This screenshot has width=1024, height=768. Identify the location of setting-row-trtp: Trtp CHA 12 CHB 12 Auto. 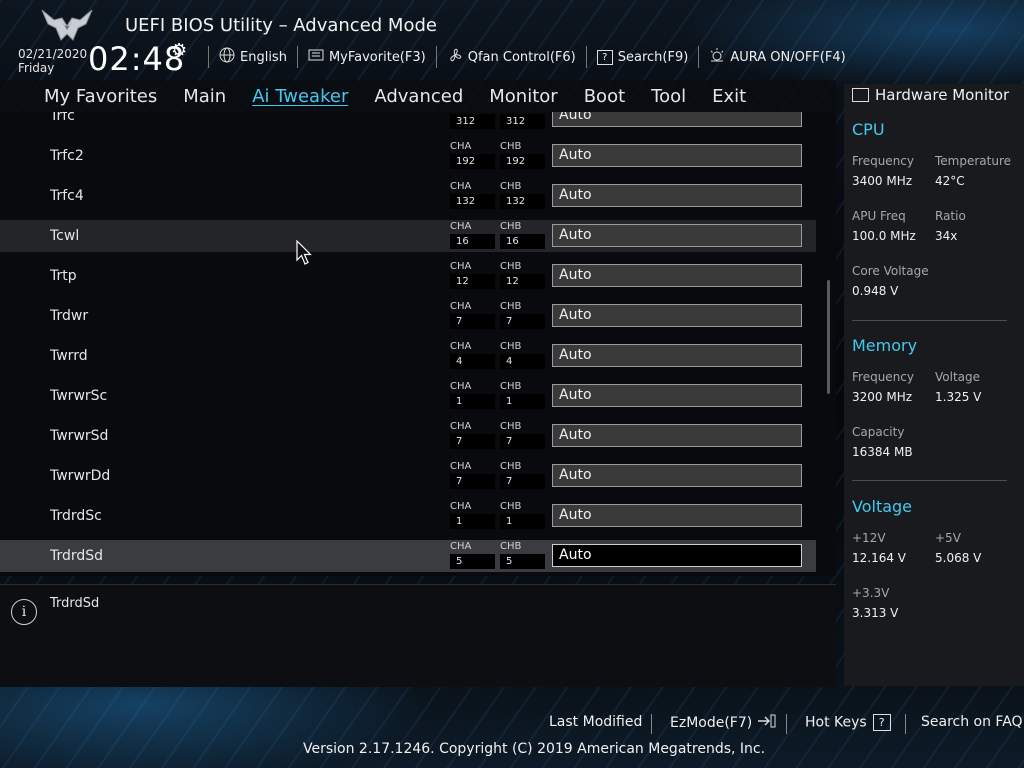
(408, 276).